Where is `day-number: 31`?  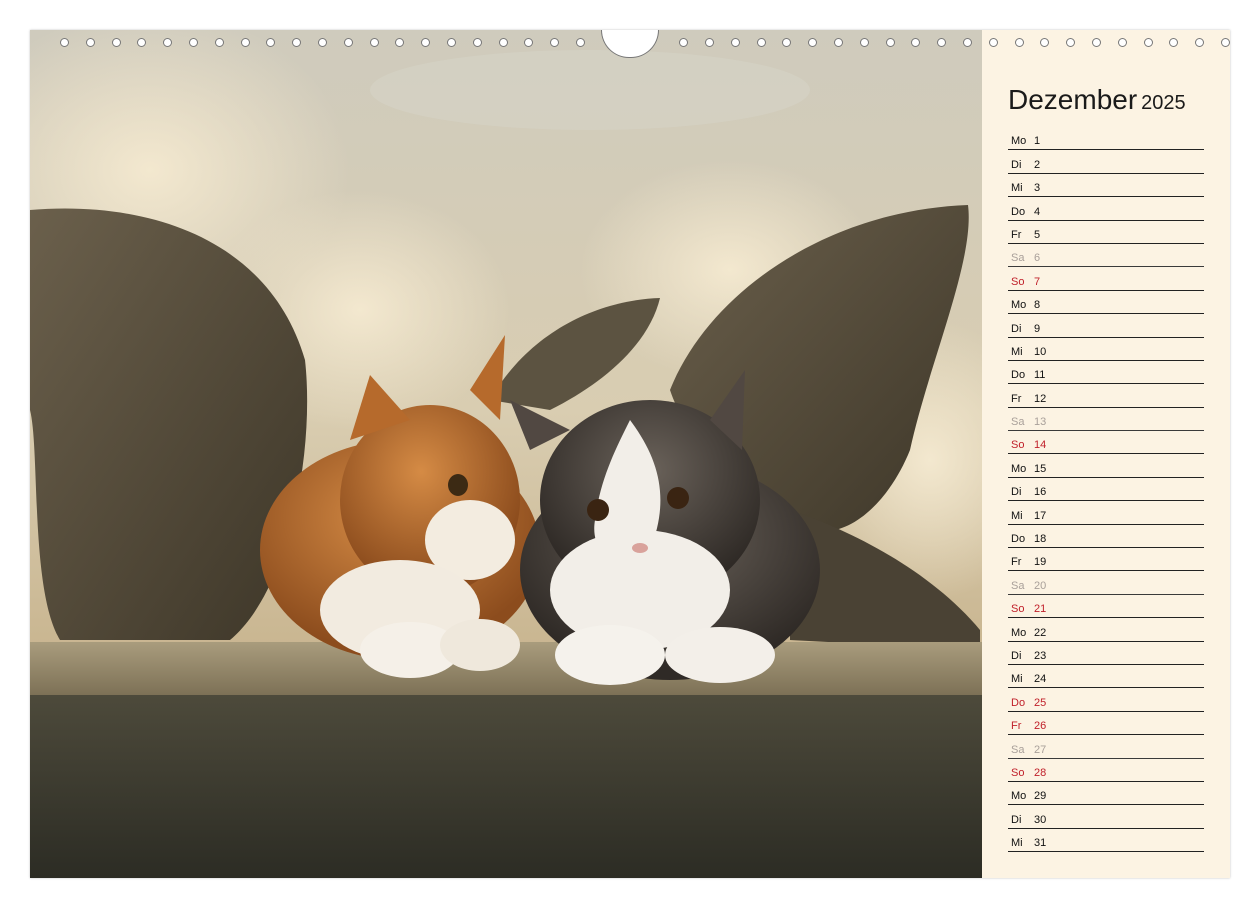
day-number: 31 is located at coordinates (1040, 843).